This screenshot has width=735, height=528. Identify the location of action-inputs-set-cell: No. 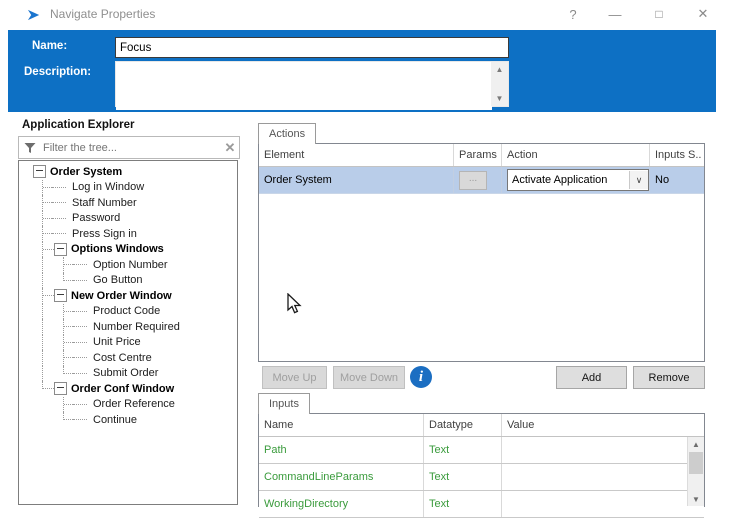
(676, 180).